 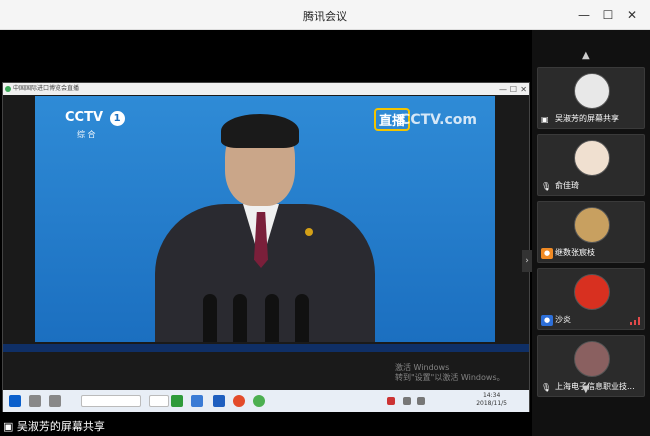 I want to click on channel-logo: CCTV 1, so click(x=95, y=118).